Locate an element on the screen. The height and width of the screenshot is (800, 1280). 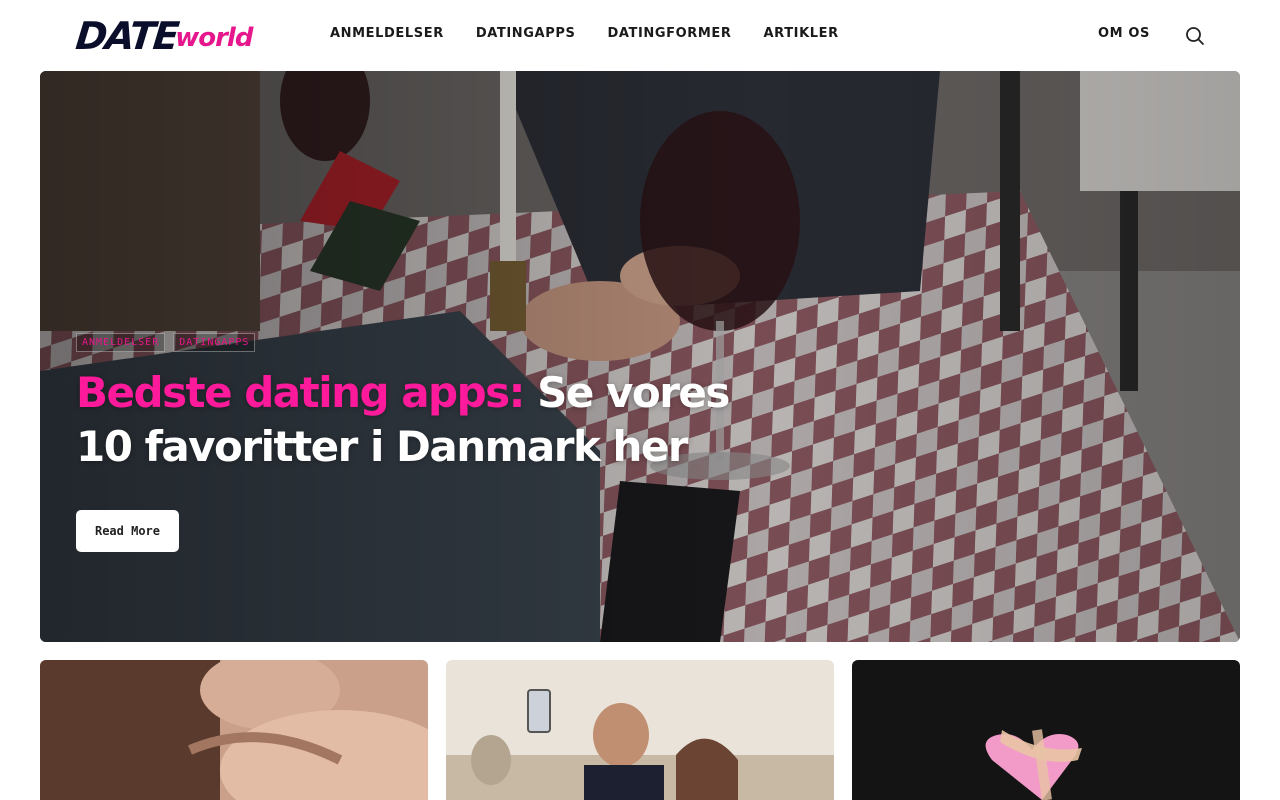
tag-datingapps: DATINGAPPS is located at coordinates (214, 342).